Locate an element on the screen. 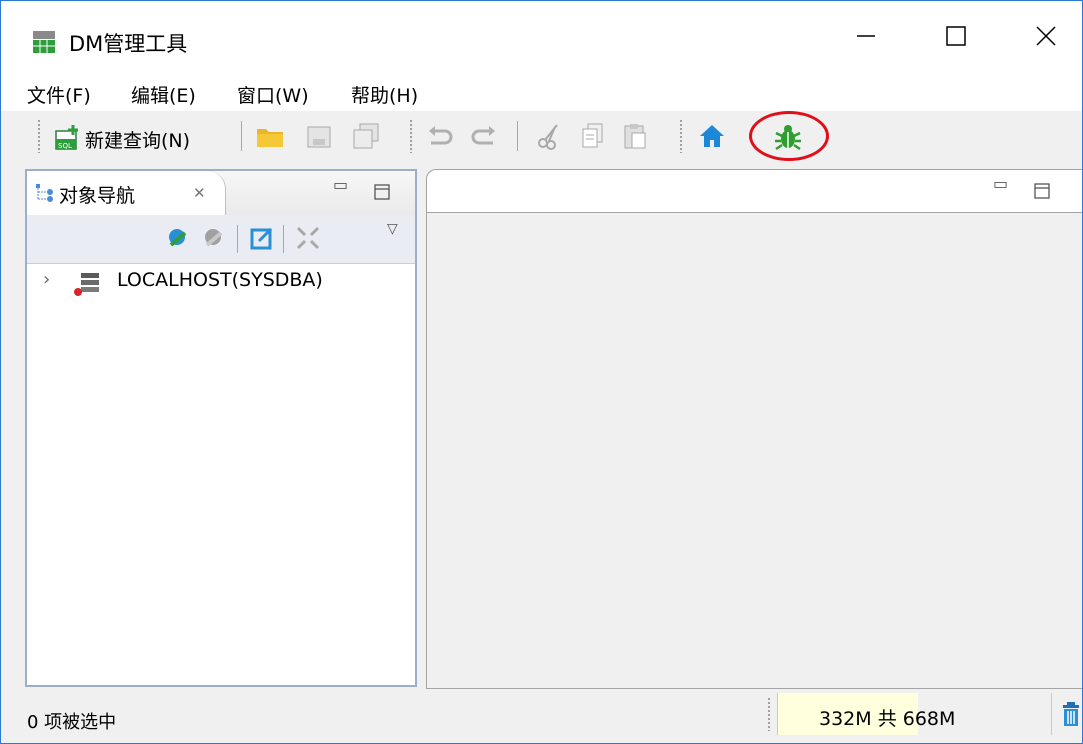  minimize-icon is located at coordinates (866, 36).